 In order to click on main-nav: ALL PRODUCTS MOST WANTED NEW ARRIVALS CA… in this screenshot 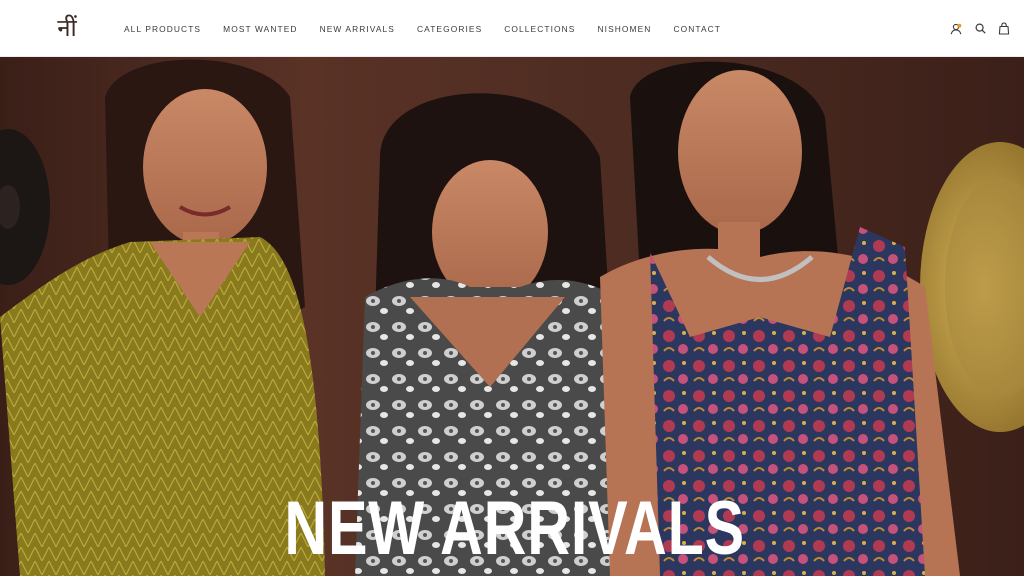, I will do `click(433, 28)`.